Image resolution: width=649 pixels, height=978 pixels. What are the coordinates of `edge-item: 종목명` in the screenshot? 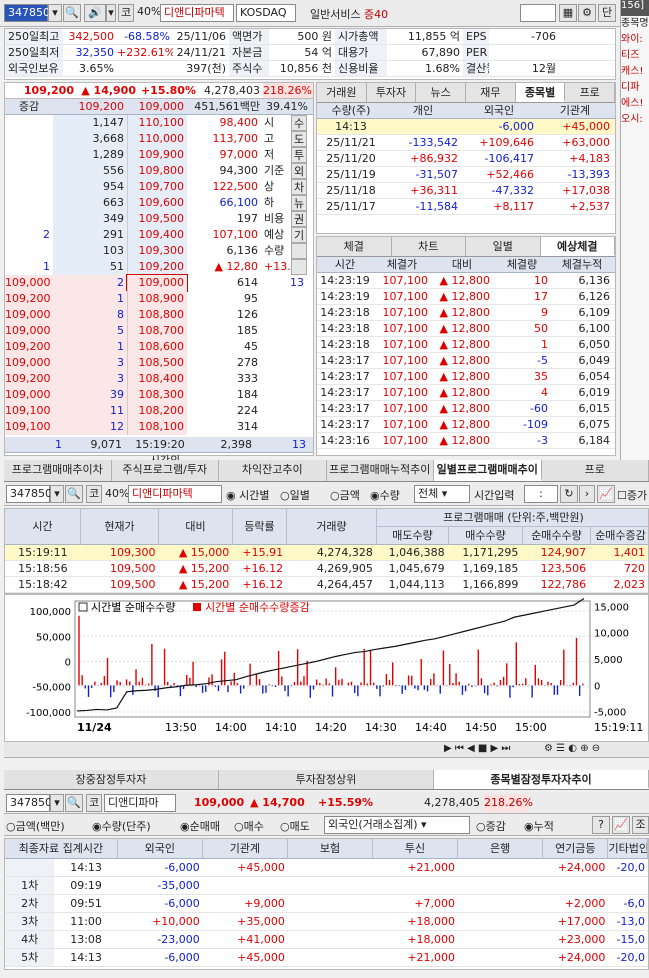 It's located at (635, 24).